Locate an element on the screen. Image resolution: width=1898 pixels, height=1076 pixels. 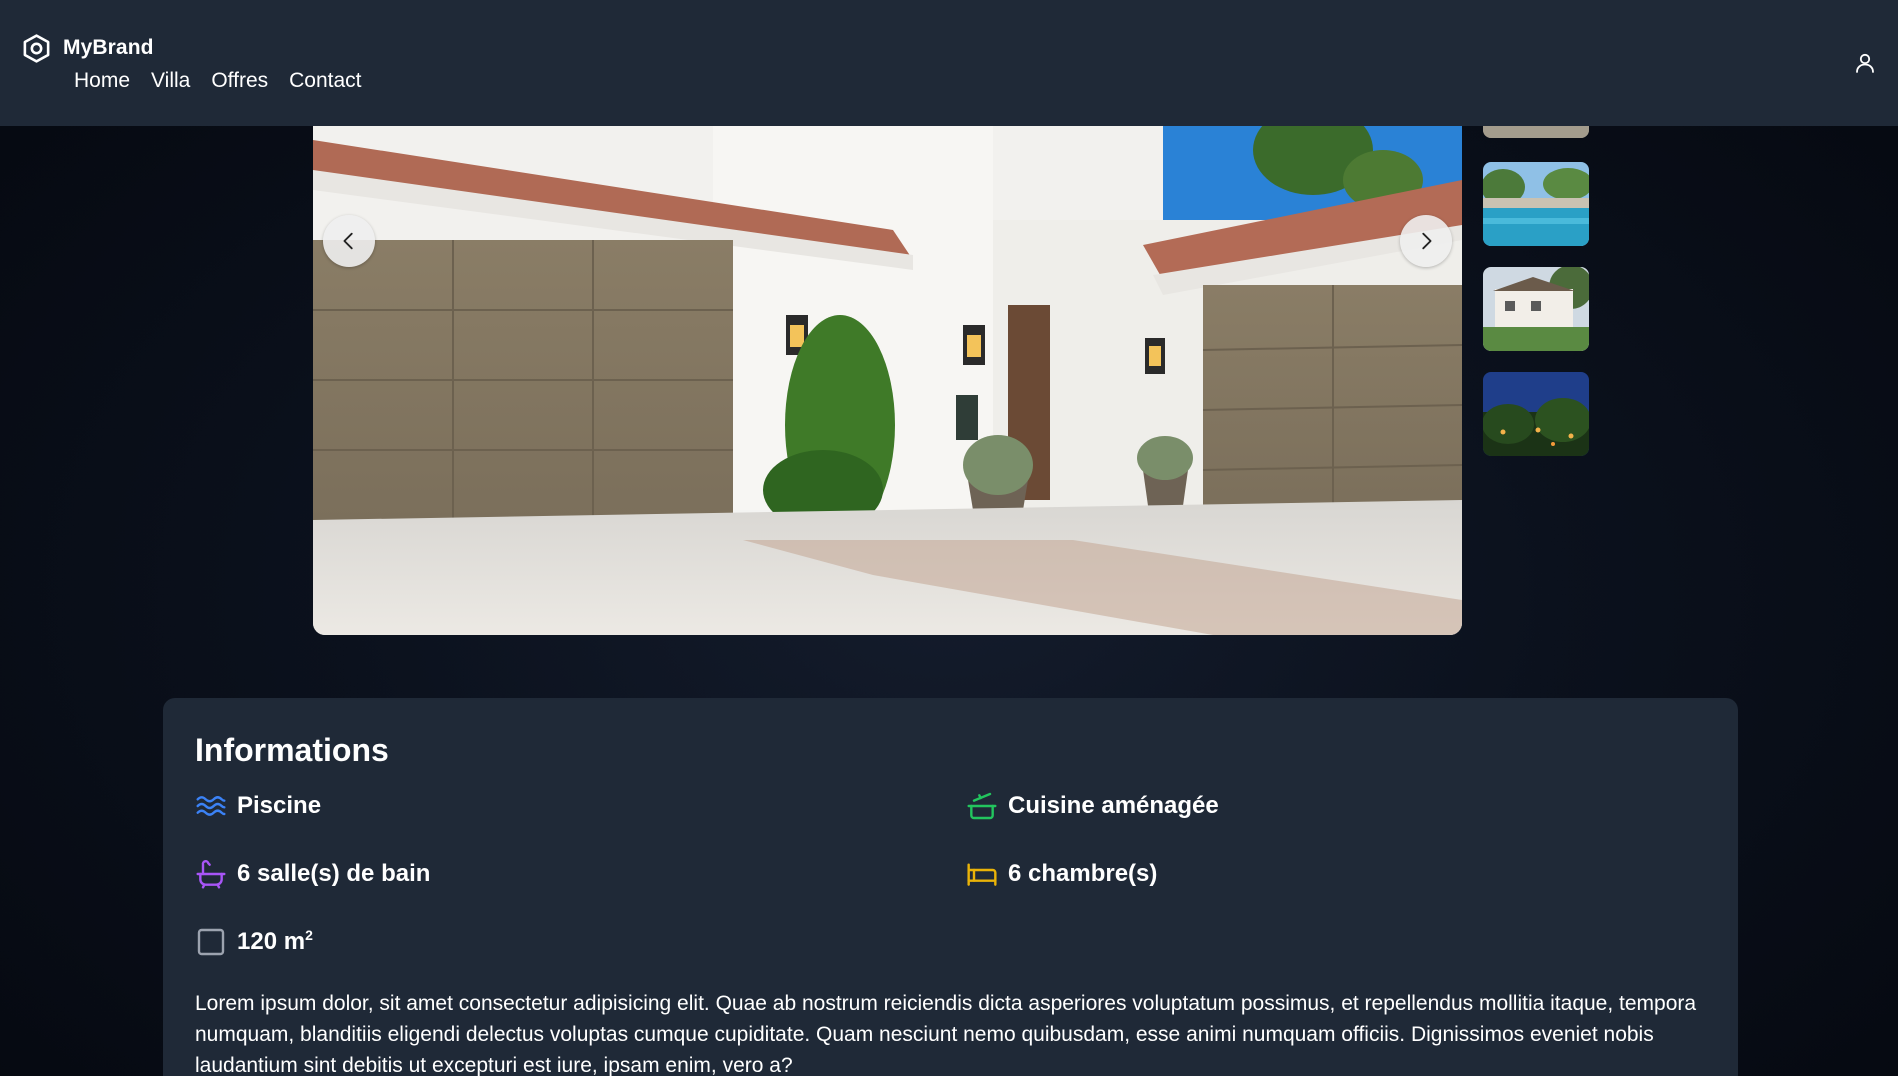
feature-kitchen-label: Cuisine aménagée is located at coordinates (1113, 805).